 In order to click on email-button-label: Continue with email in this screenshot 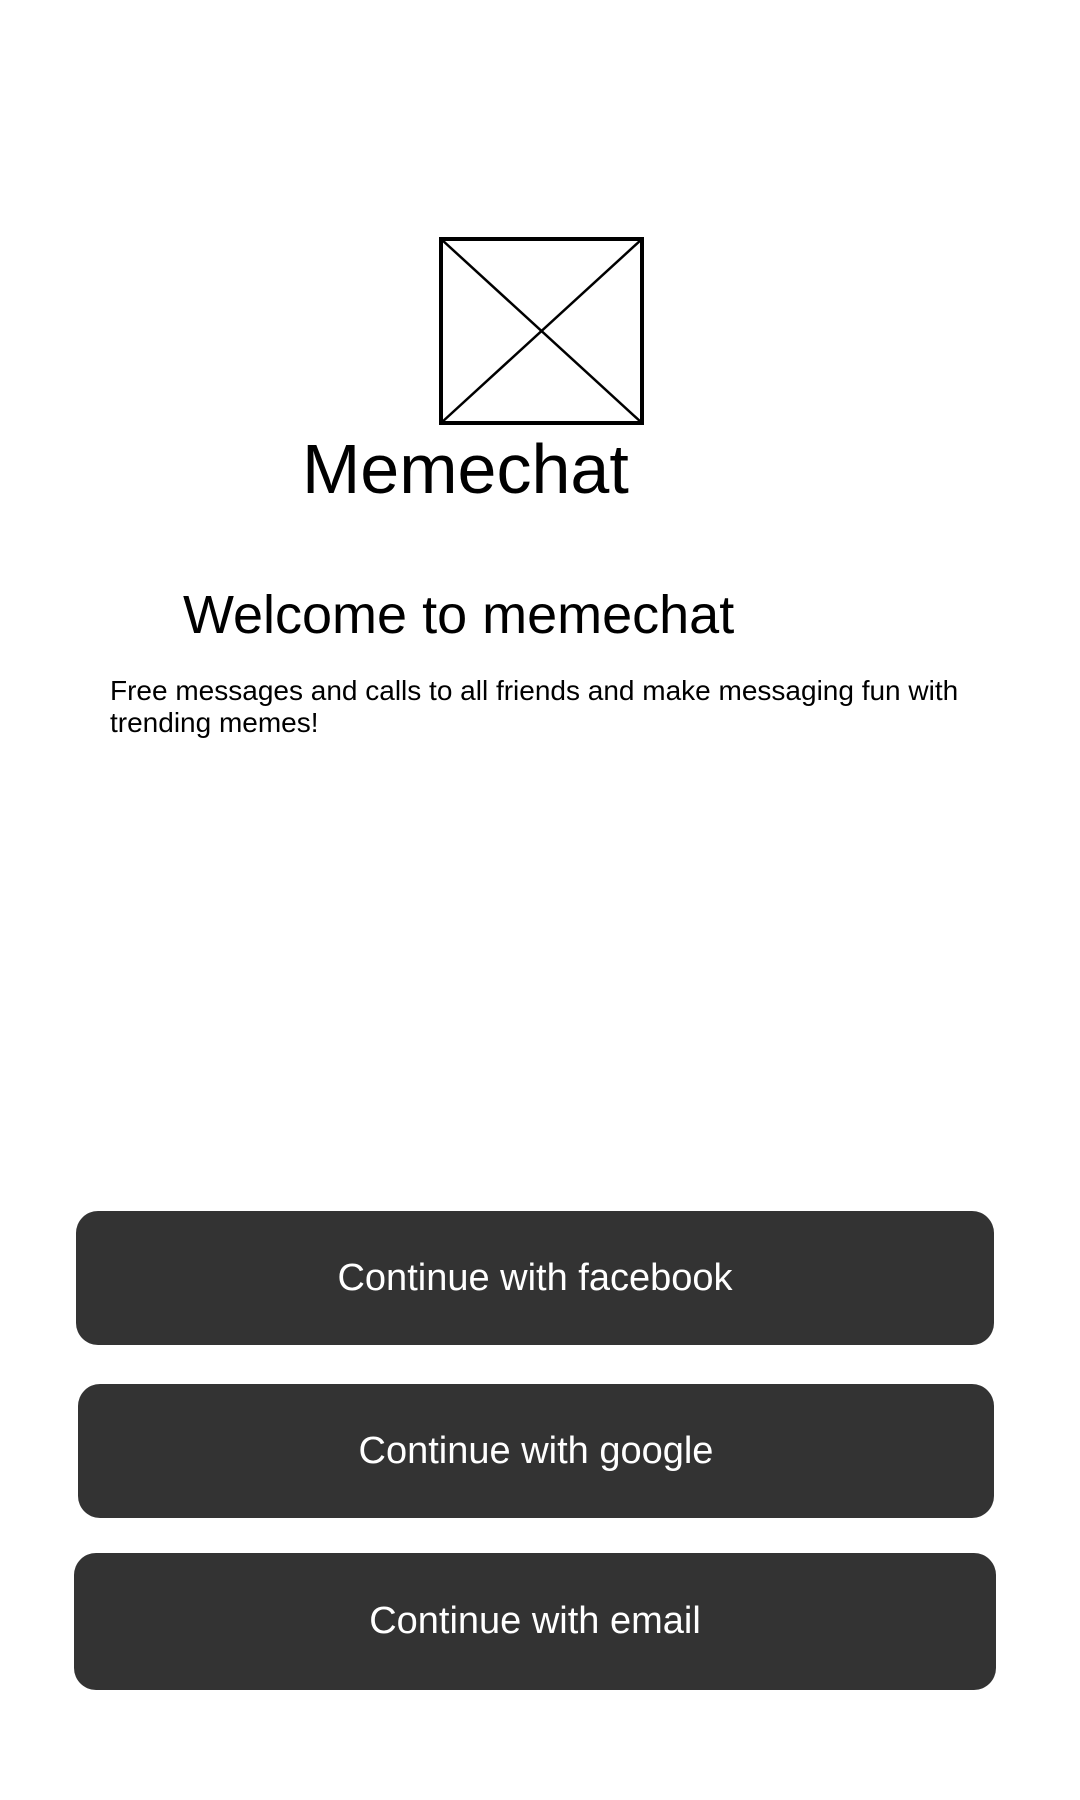, I will do `click(535, 1621)`.